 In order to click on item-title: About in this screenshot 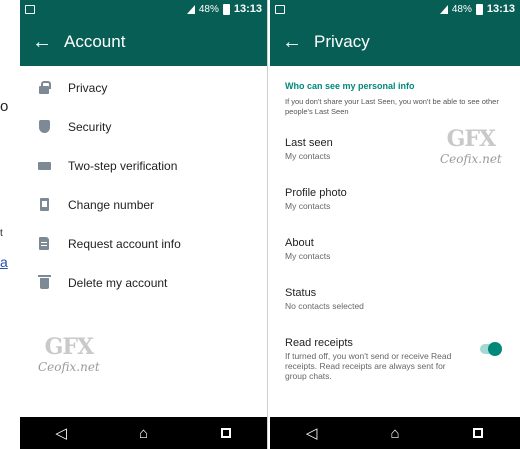, I will do `click(299, 243)`.